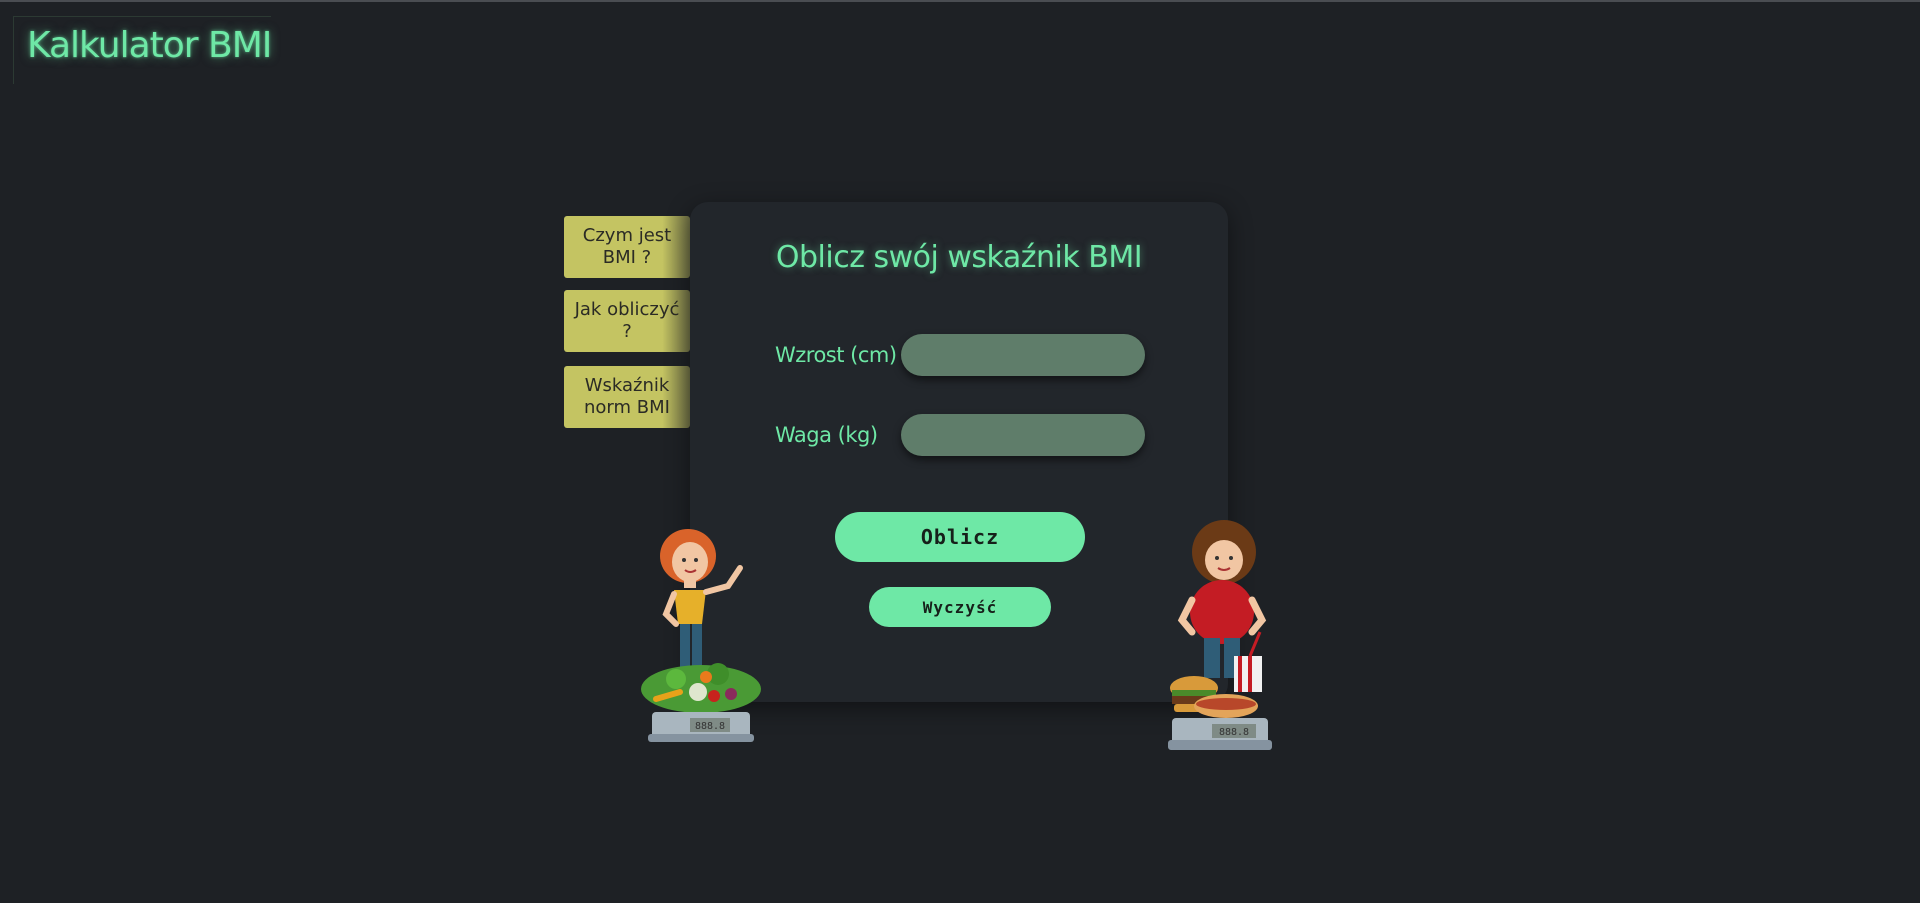 This screenshot has width=1920, height=903. I want to click on form-title: Oblicz swój wskaźnik BMI, so click(959, 257).